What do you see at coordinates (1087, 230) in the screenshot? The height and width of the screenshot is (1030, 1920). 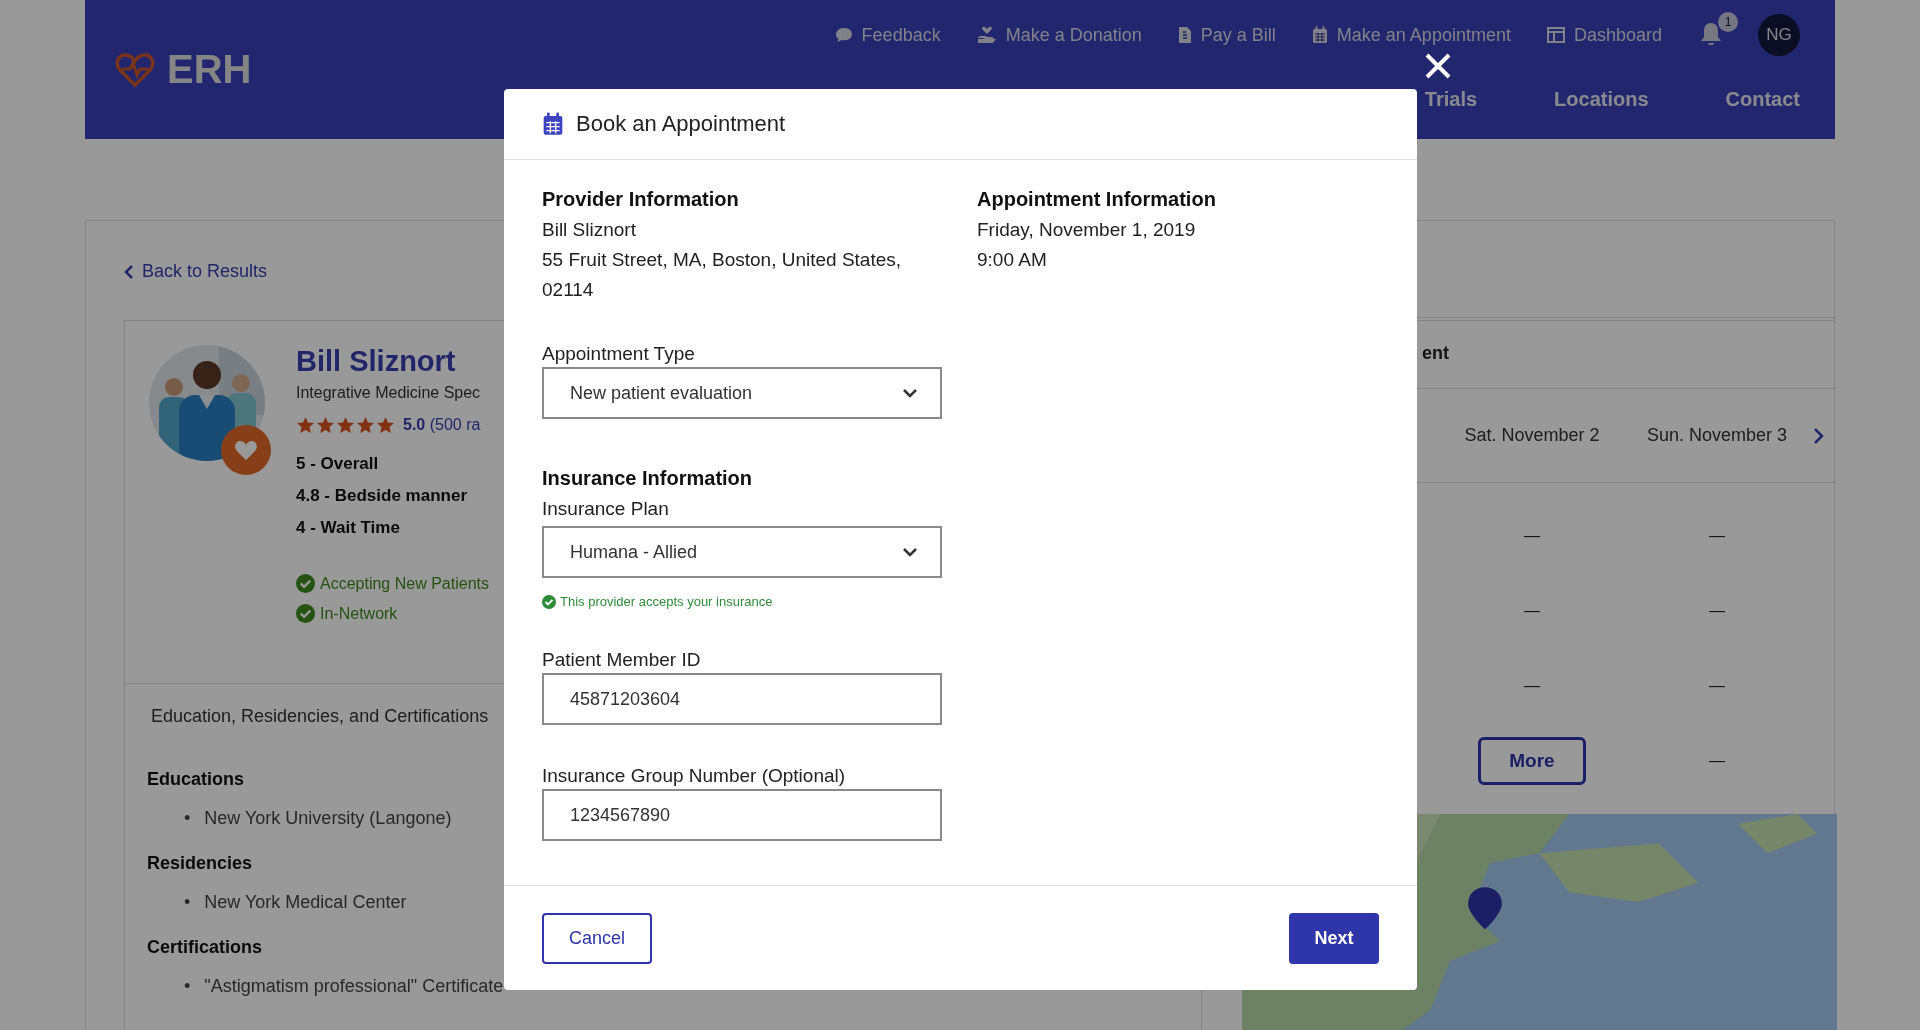 I see `info-text: Friday, November 1, 2019` at bounding box center [1087, 230].